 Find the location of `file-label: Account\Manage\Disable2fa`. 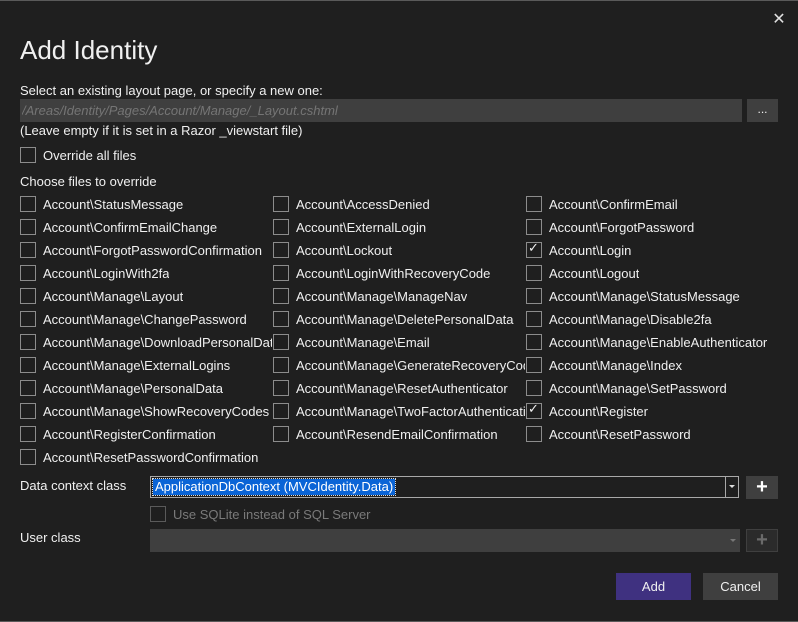

file-label: Account\Manage\Disable2fa is located at coordinates (630, 319).